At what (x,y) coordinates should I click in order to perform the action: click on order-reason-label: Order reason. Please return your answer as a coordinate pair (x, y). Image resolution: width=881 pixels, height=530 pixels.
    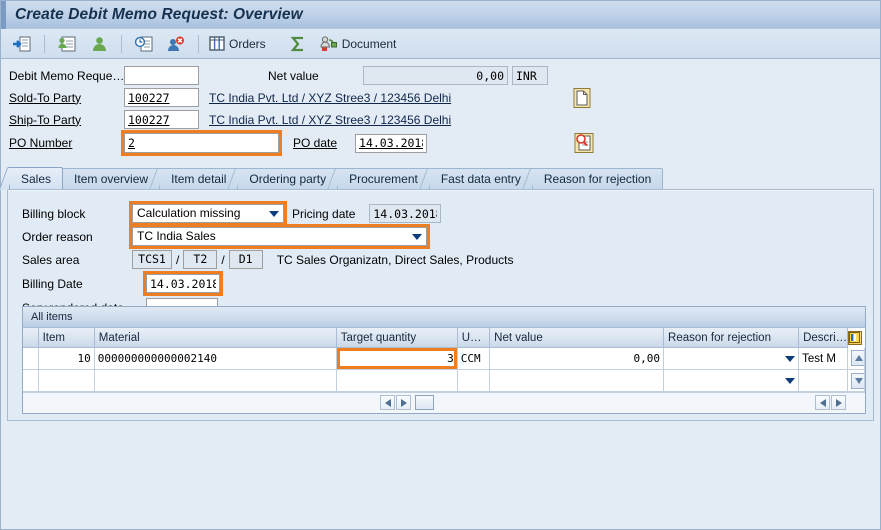
    Looking at the image, I should click on (57, 236).